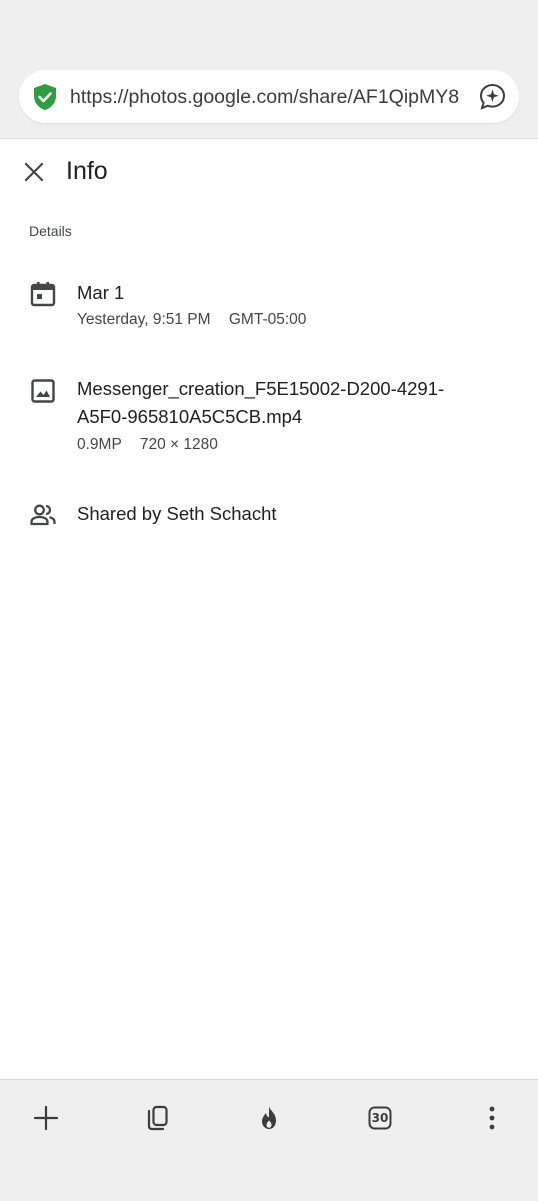  I want to click on tab-count: 30, so click(380, 1118).